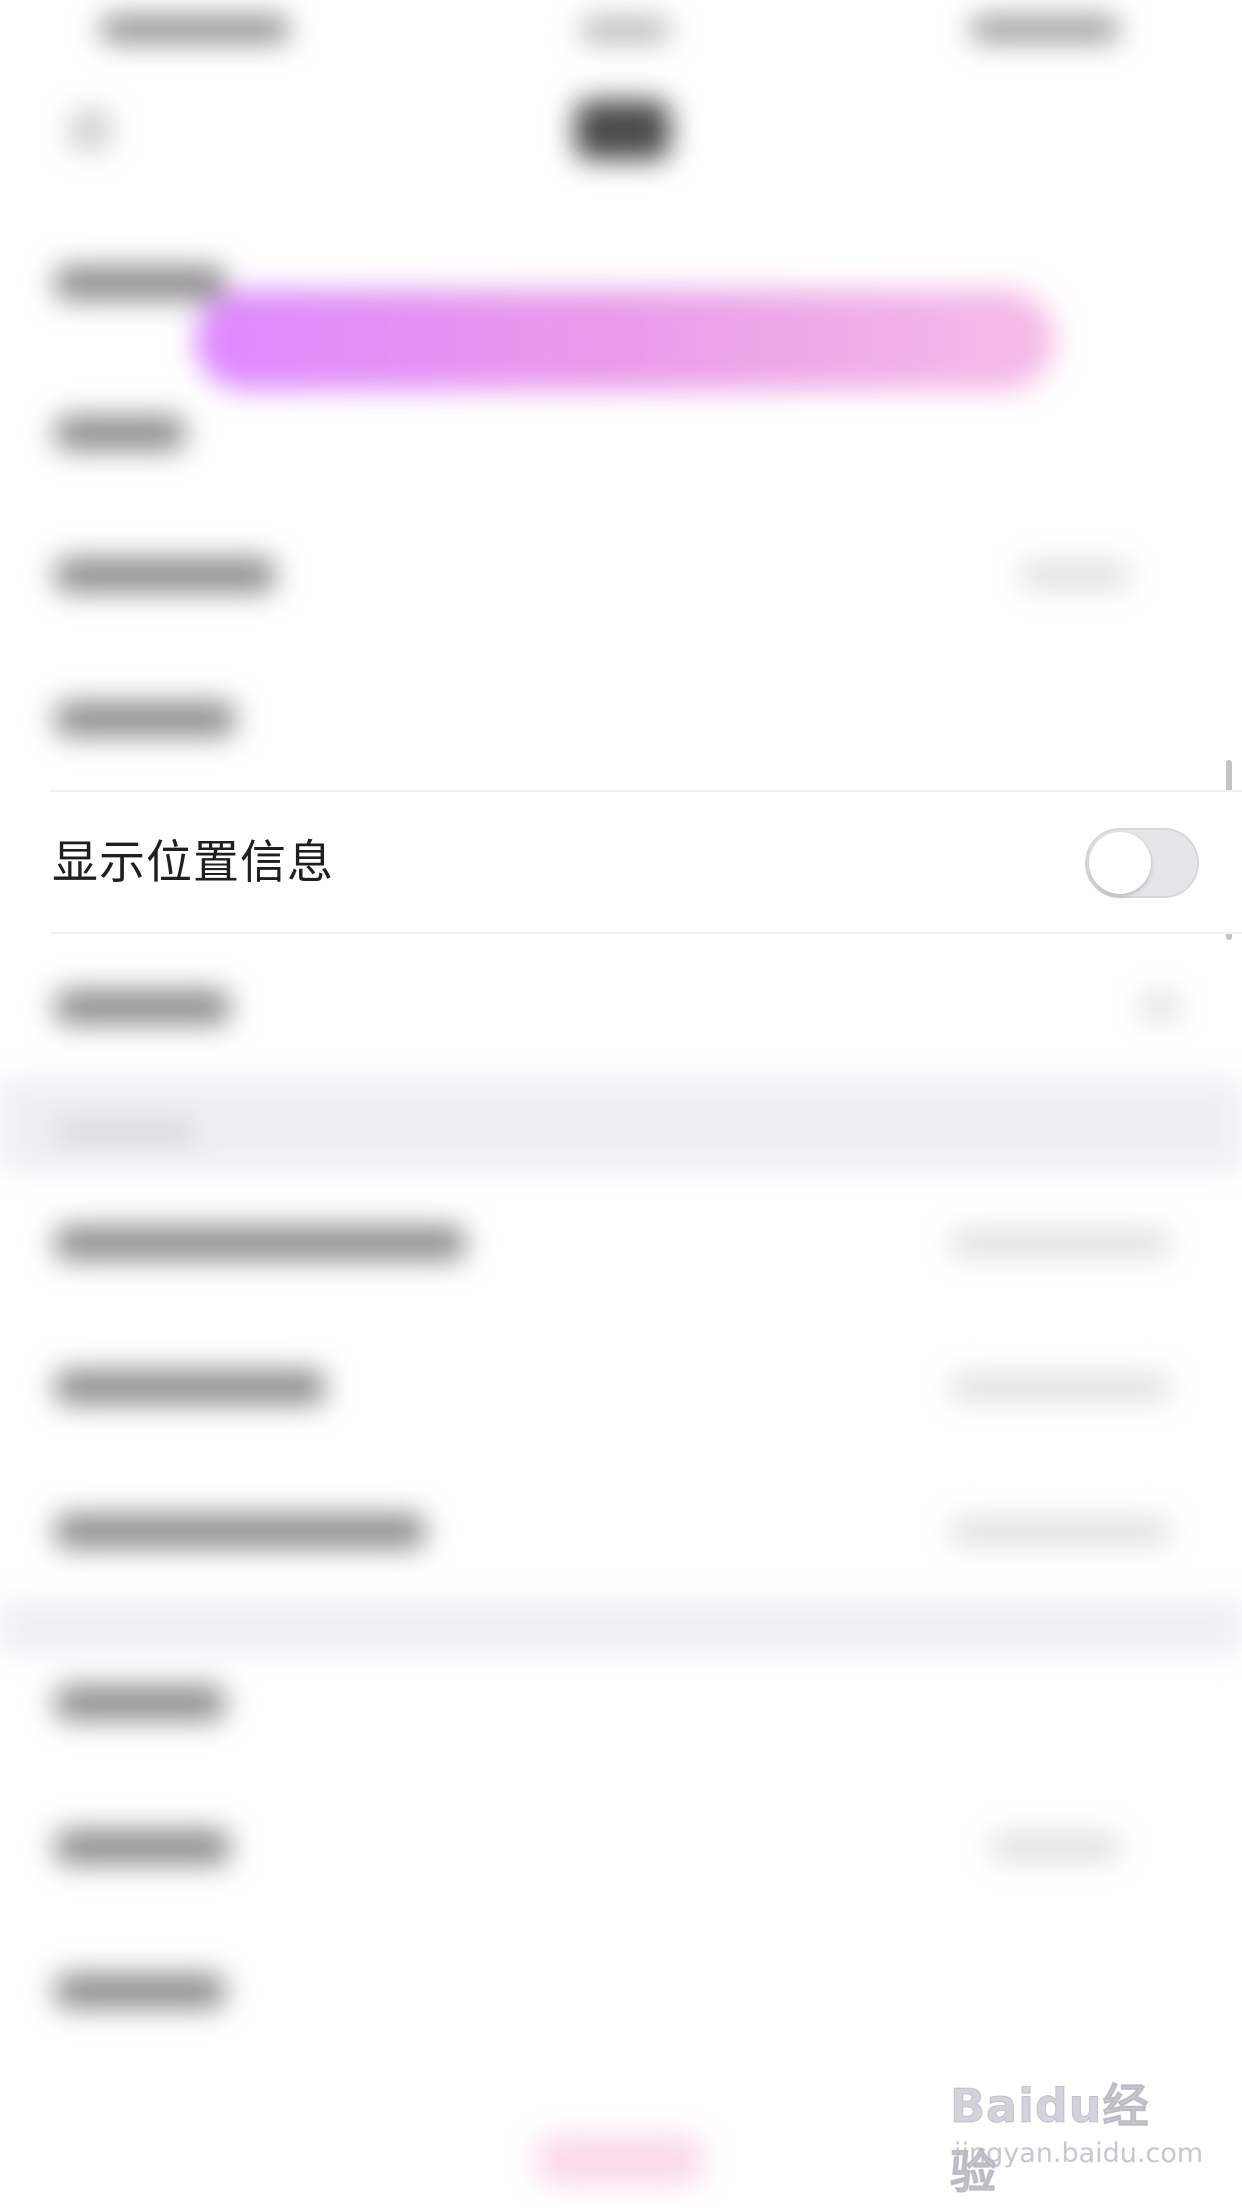  What do you see at coordinates (1045, 29) in the screenshot?
I see `status-battery-icon` at bounding box center [1045, 29].